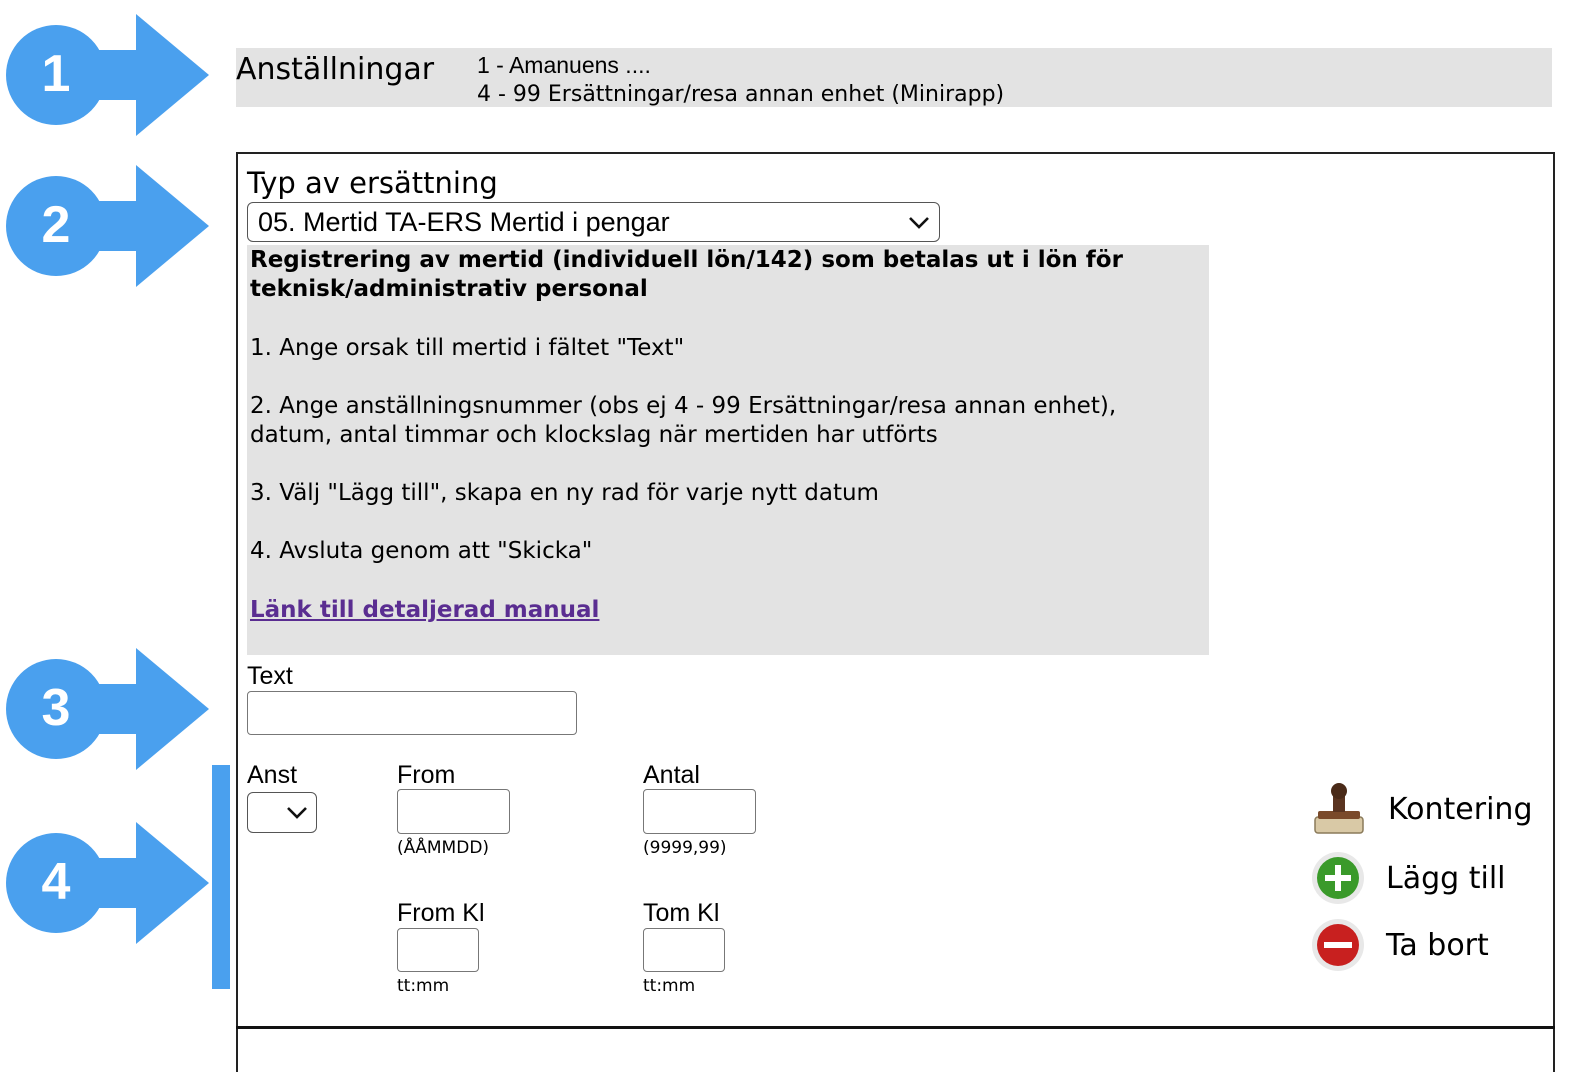  Describe the element at coordinates (282, 812) in the screenshot. I see `anst-select` at that location.